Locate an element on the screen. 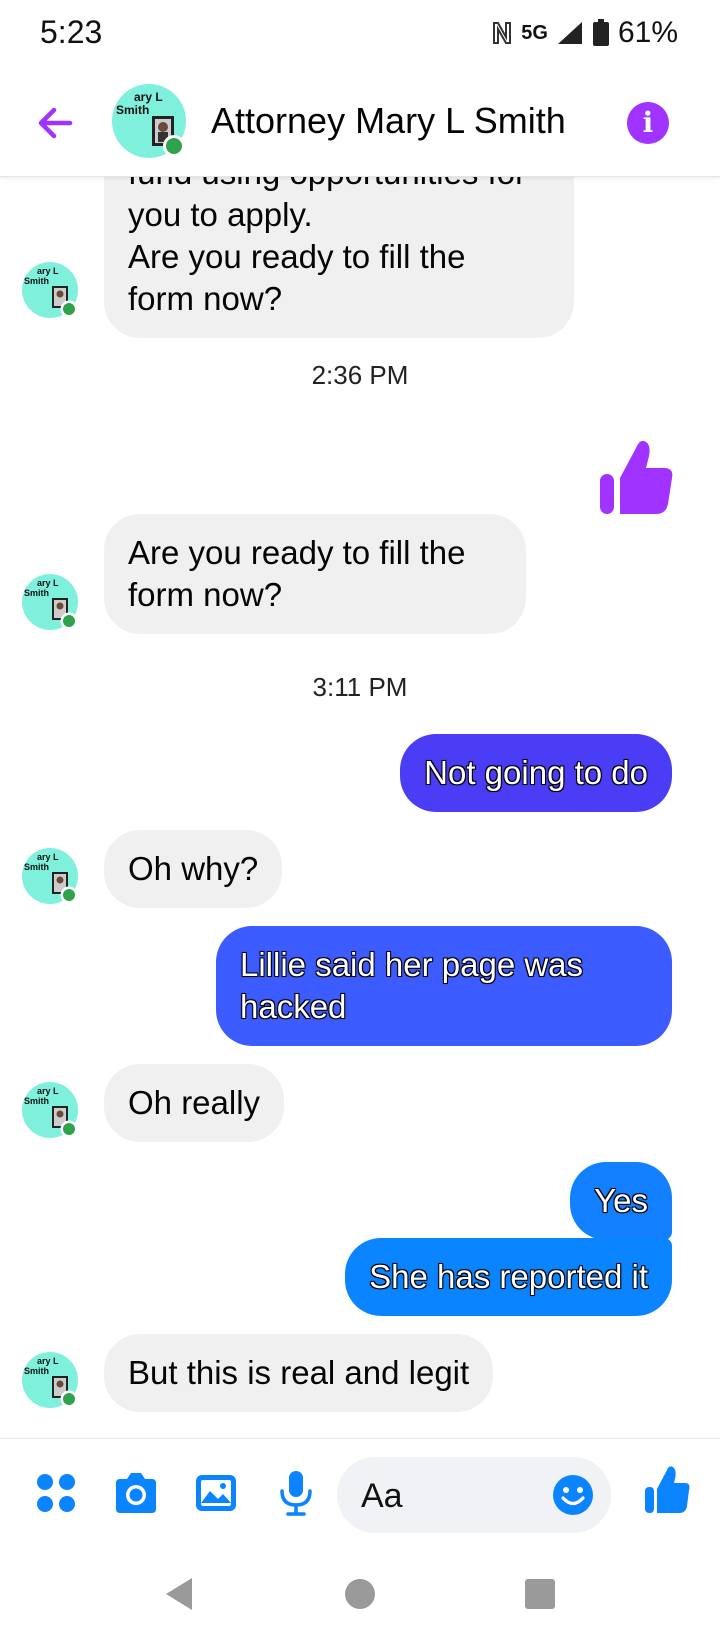 The height and width of the screenshot is (1640, 720). microphone-icon is located at coordinates (296, 1493).